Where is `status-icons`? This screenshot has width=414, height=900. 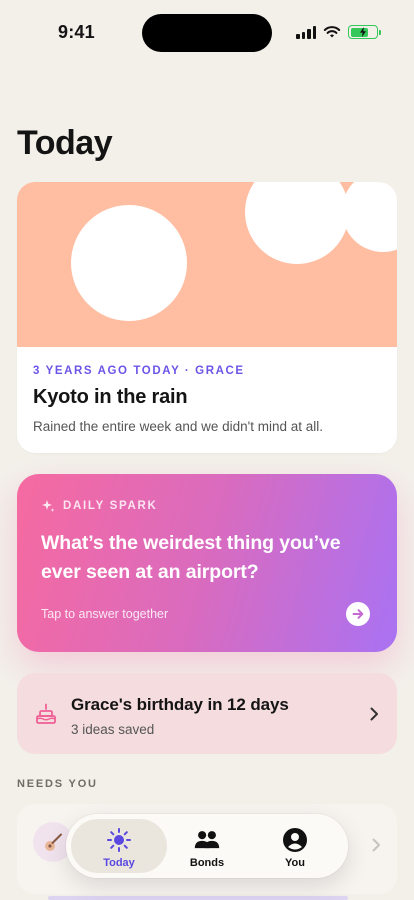
status-icons is located at coordinates (338, 32).